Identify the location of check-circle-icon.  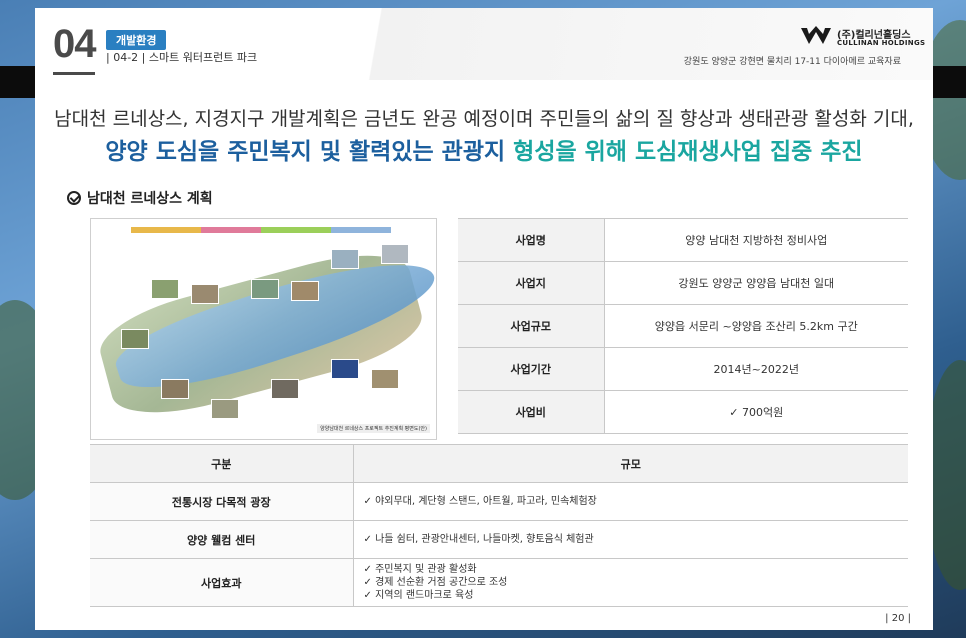
(74, 198).